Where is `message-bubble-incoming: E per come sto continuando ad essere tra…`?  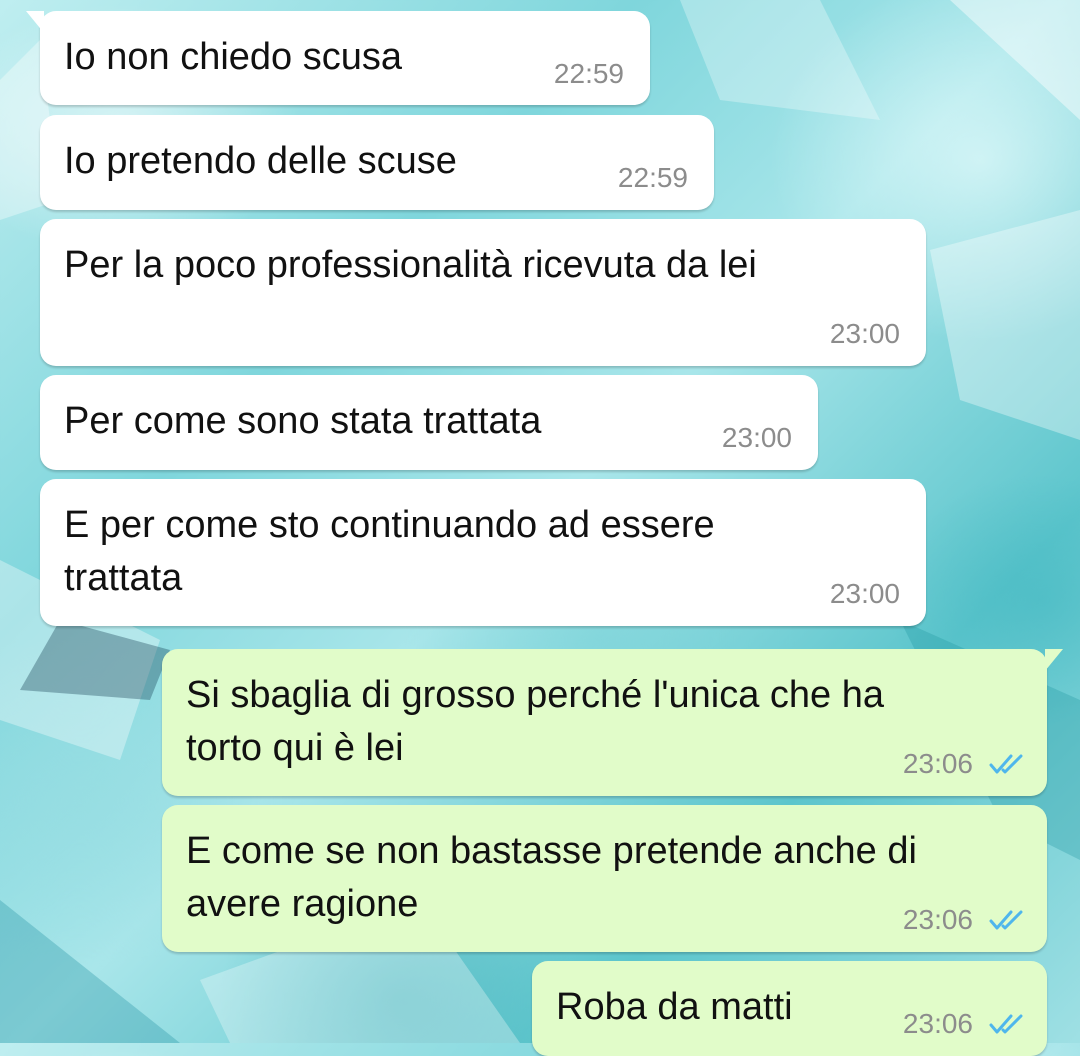
message-bubble-incoming: E per come sto continuando ad essere tra… is located at coordinates (483, 552).